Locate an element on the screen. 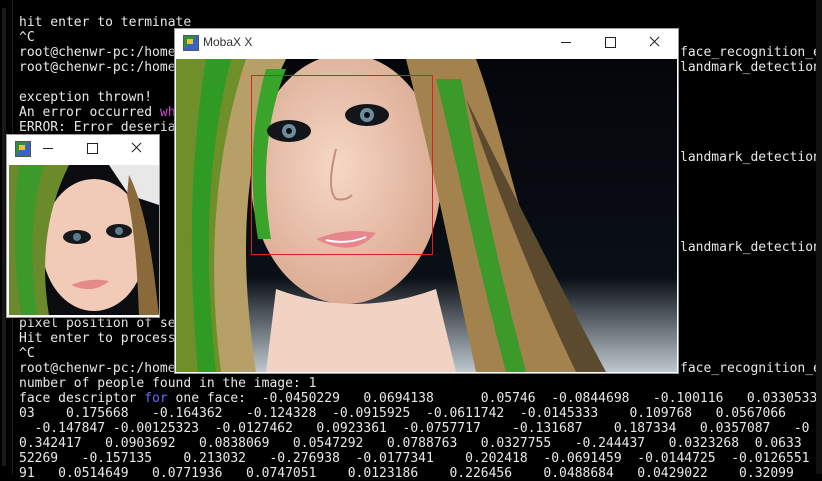  mobaxterm-app-icon is located at coordinates (191, 43).